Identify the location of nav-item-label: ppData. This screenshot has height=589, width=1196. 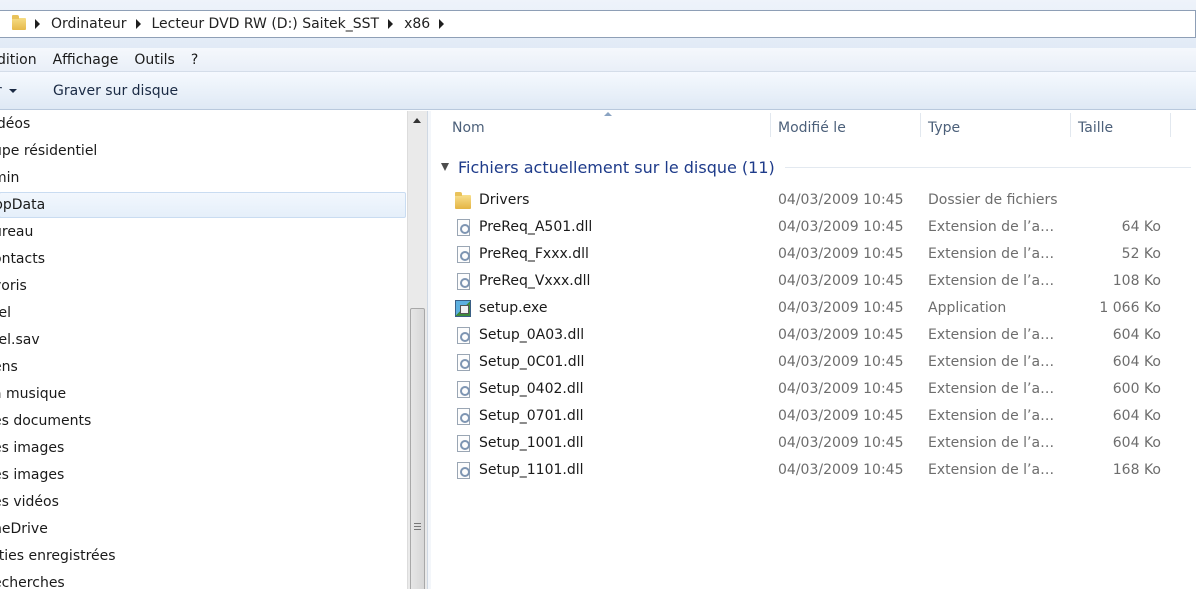
(23, 205).